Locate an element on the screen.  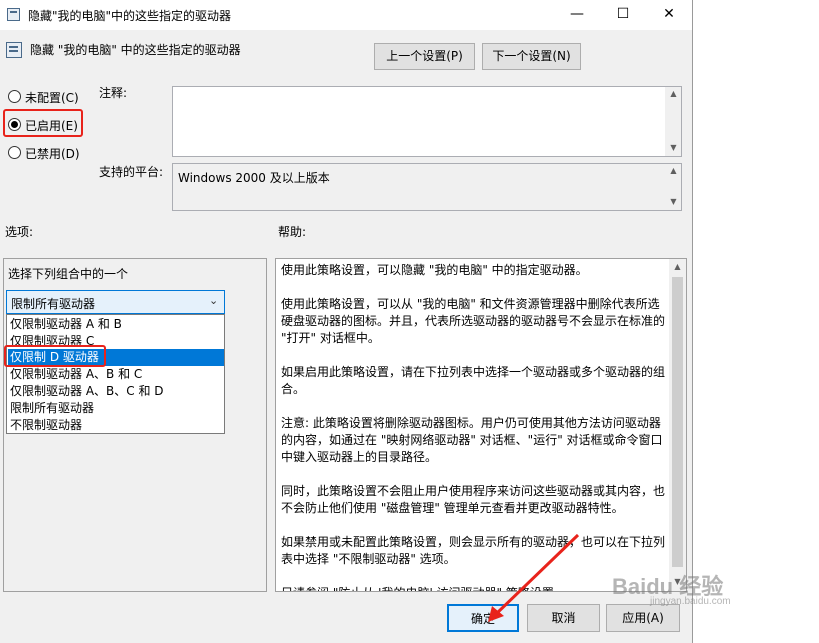
annotation-arrow is located at coordinates (534, 577).